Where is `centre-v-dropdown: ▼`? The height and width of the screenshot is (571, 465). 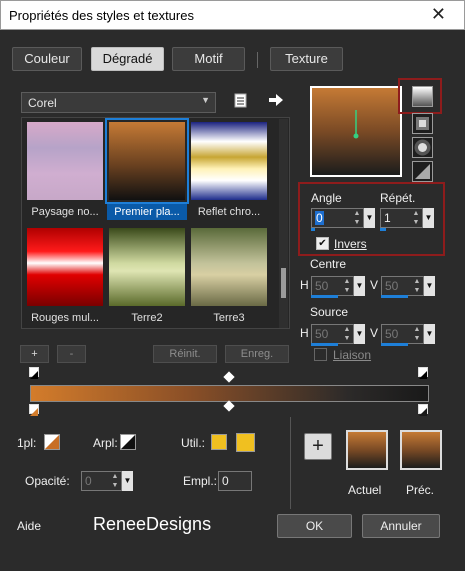 centre-v-dropdown: ▼ is located at coordinates (429, 286).